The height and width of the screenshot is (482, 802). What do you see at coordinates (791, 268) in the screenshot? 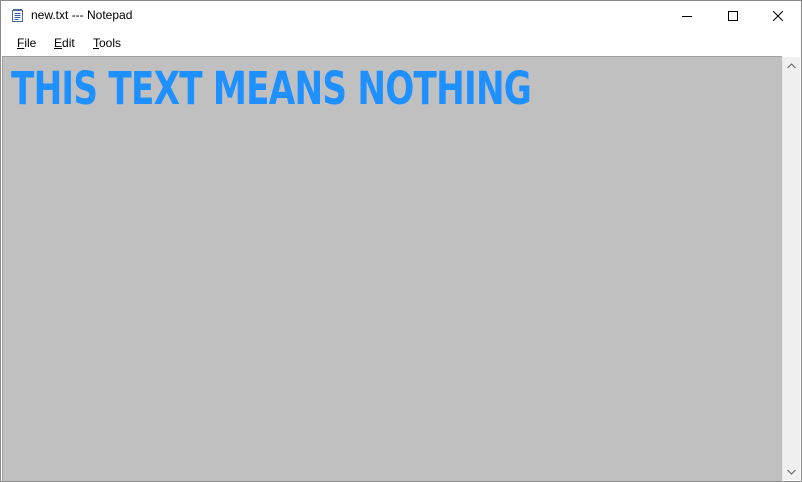
I see `vertical-scrollbar` at bounding box center [791, 268].